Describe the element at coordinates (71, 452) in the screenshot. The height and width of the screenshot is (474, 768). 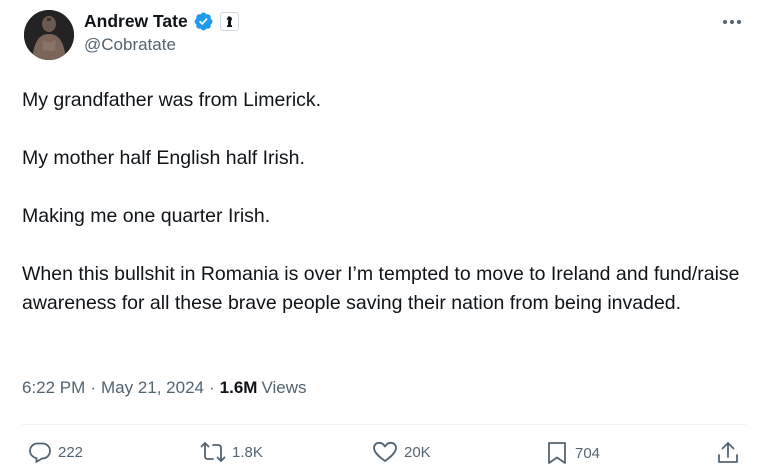
I see `reply-count: 222` at that location.